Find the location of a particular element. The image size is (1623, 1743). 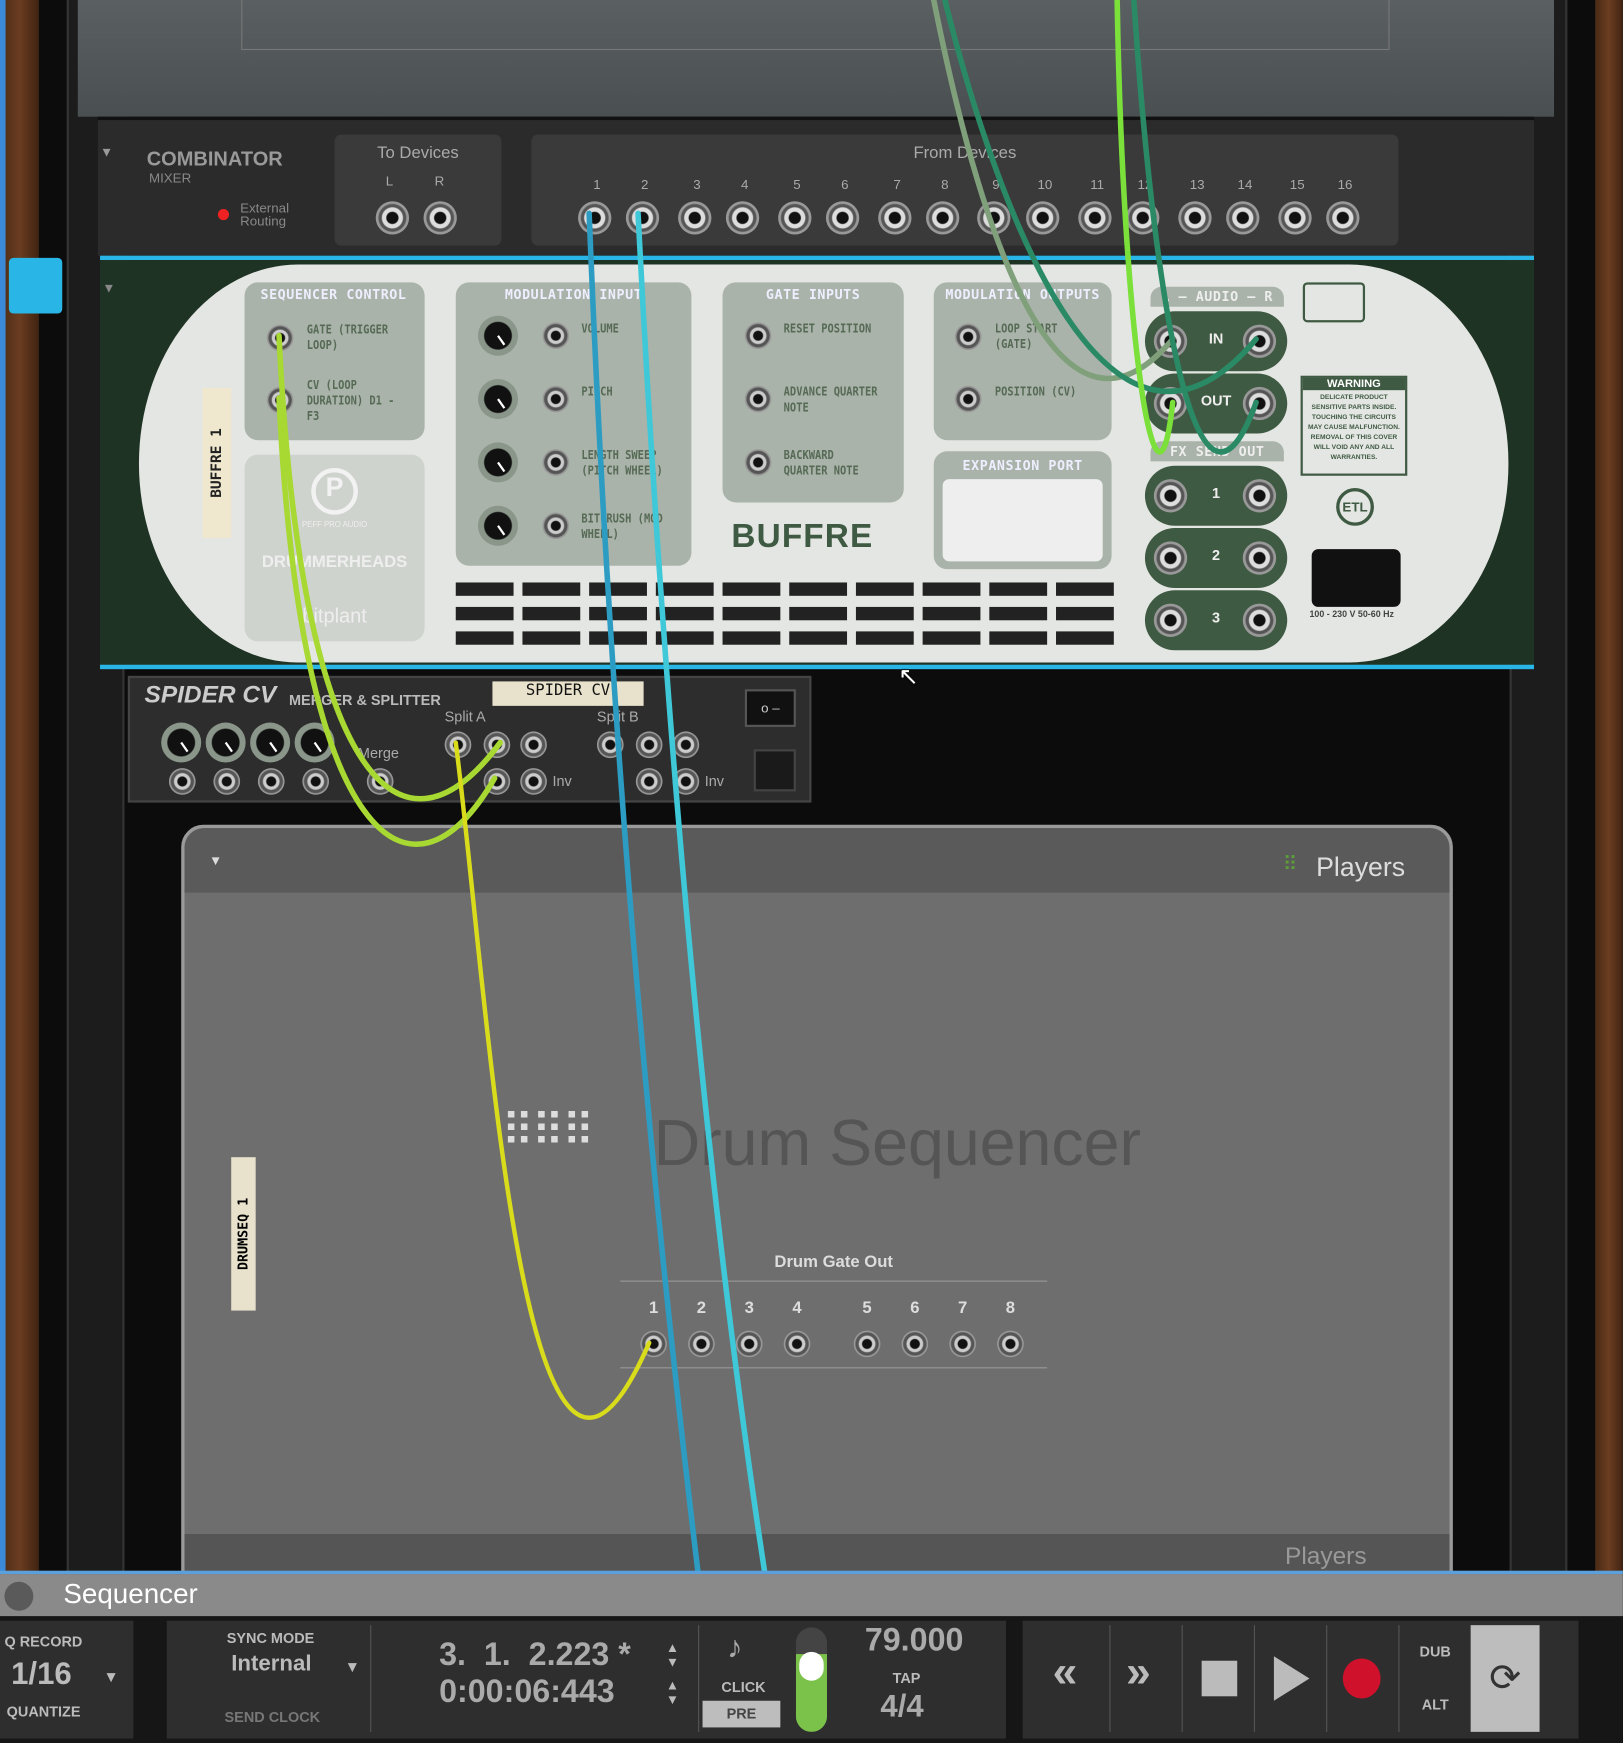

sync-mode-label: SYNC MODE is located at coordinates (270, 1638).